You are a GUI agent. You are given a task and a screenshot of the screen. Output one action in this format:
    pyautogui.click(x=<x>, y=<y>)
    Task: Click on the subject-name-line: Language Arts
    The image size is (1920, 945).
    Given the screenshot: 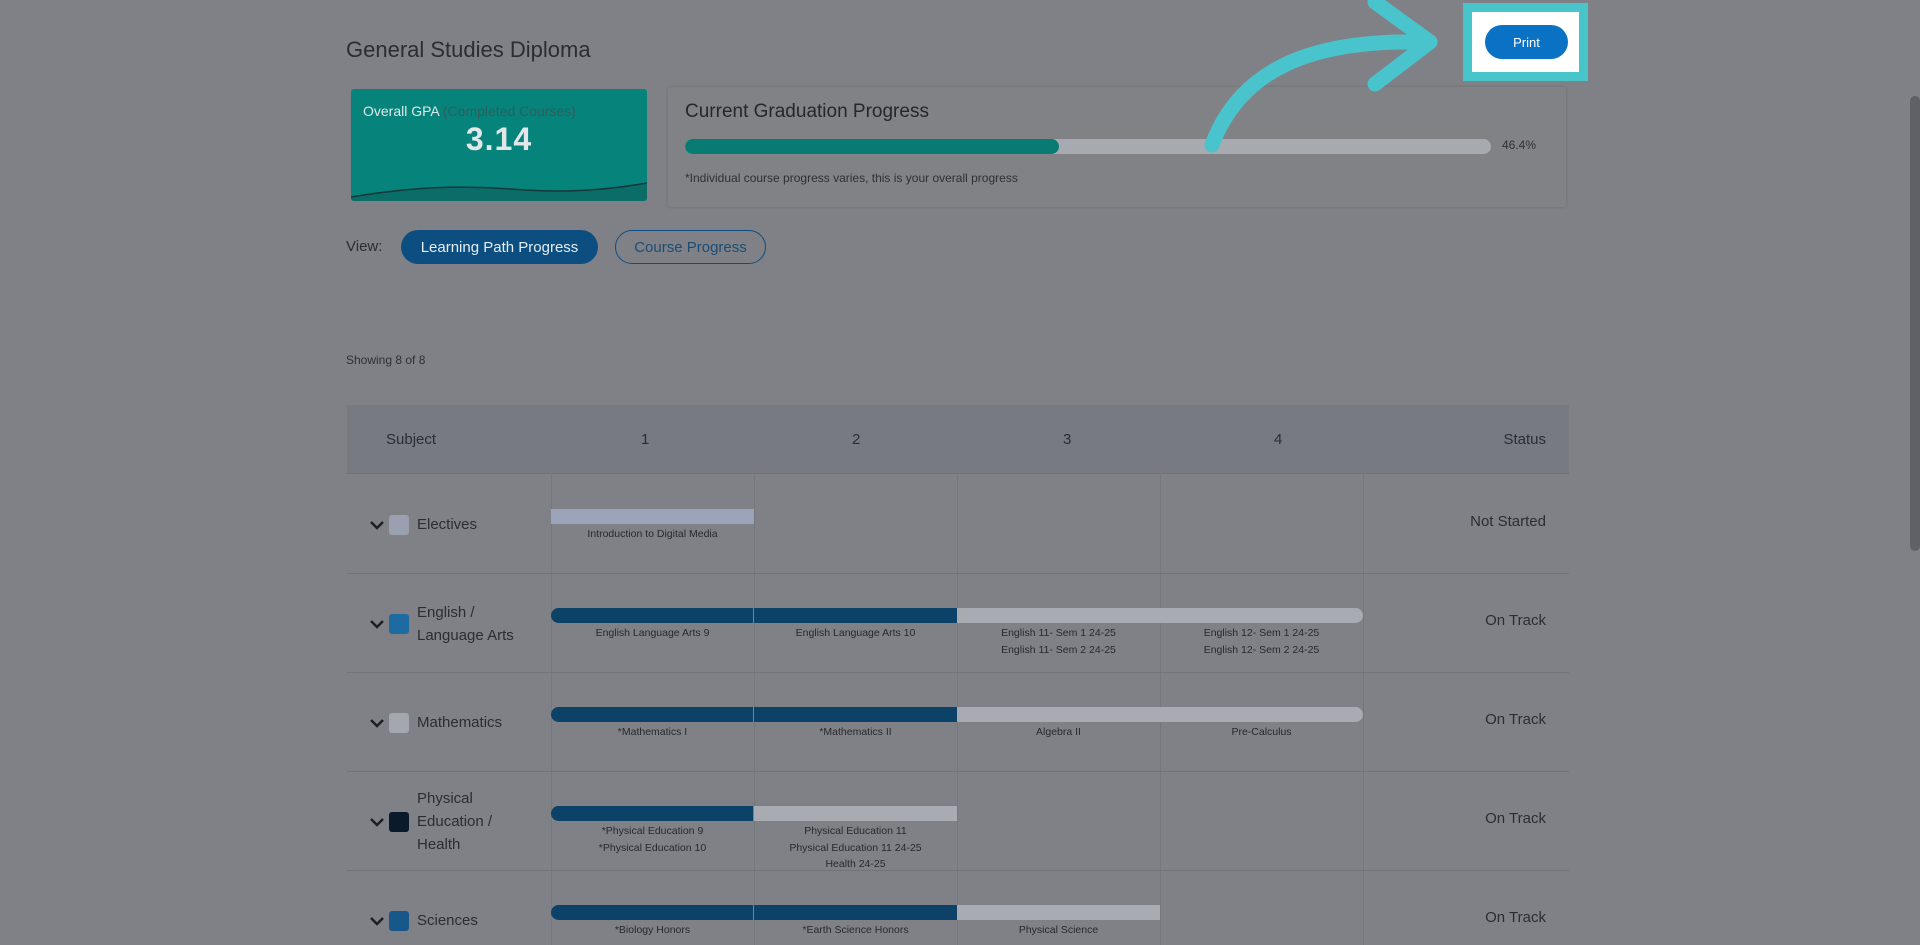 What is the action you would take?
    pyautogui.click(x=465, y=635)
    